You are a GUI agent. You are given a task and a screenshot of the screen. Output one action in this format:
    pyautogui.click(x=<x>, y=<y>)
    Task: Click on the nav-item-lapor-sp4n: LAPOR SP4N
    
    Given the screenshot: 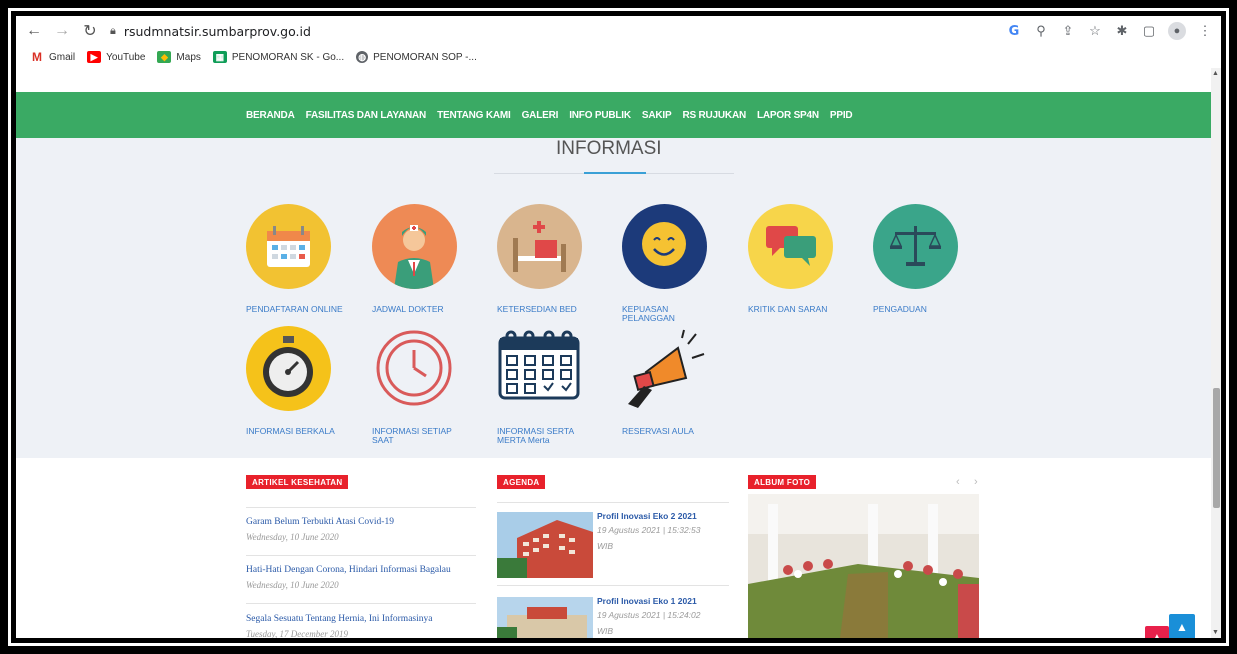 What is the action you would take?
    pyautogui.click(x=788, y=115)
    